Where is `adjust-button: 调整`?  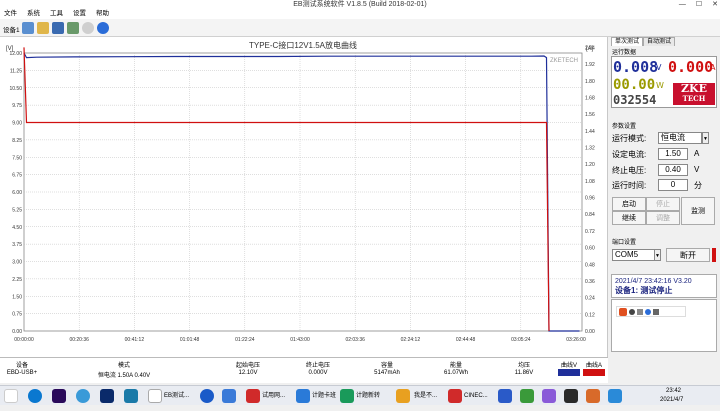 adjust-button: 调整 is located at coordinates (663, 218).